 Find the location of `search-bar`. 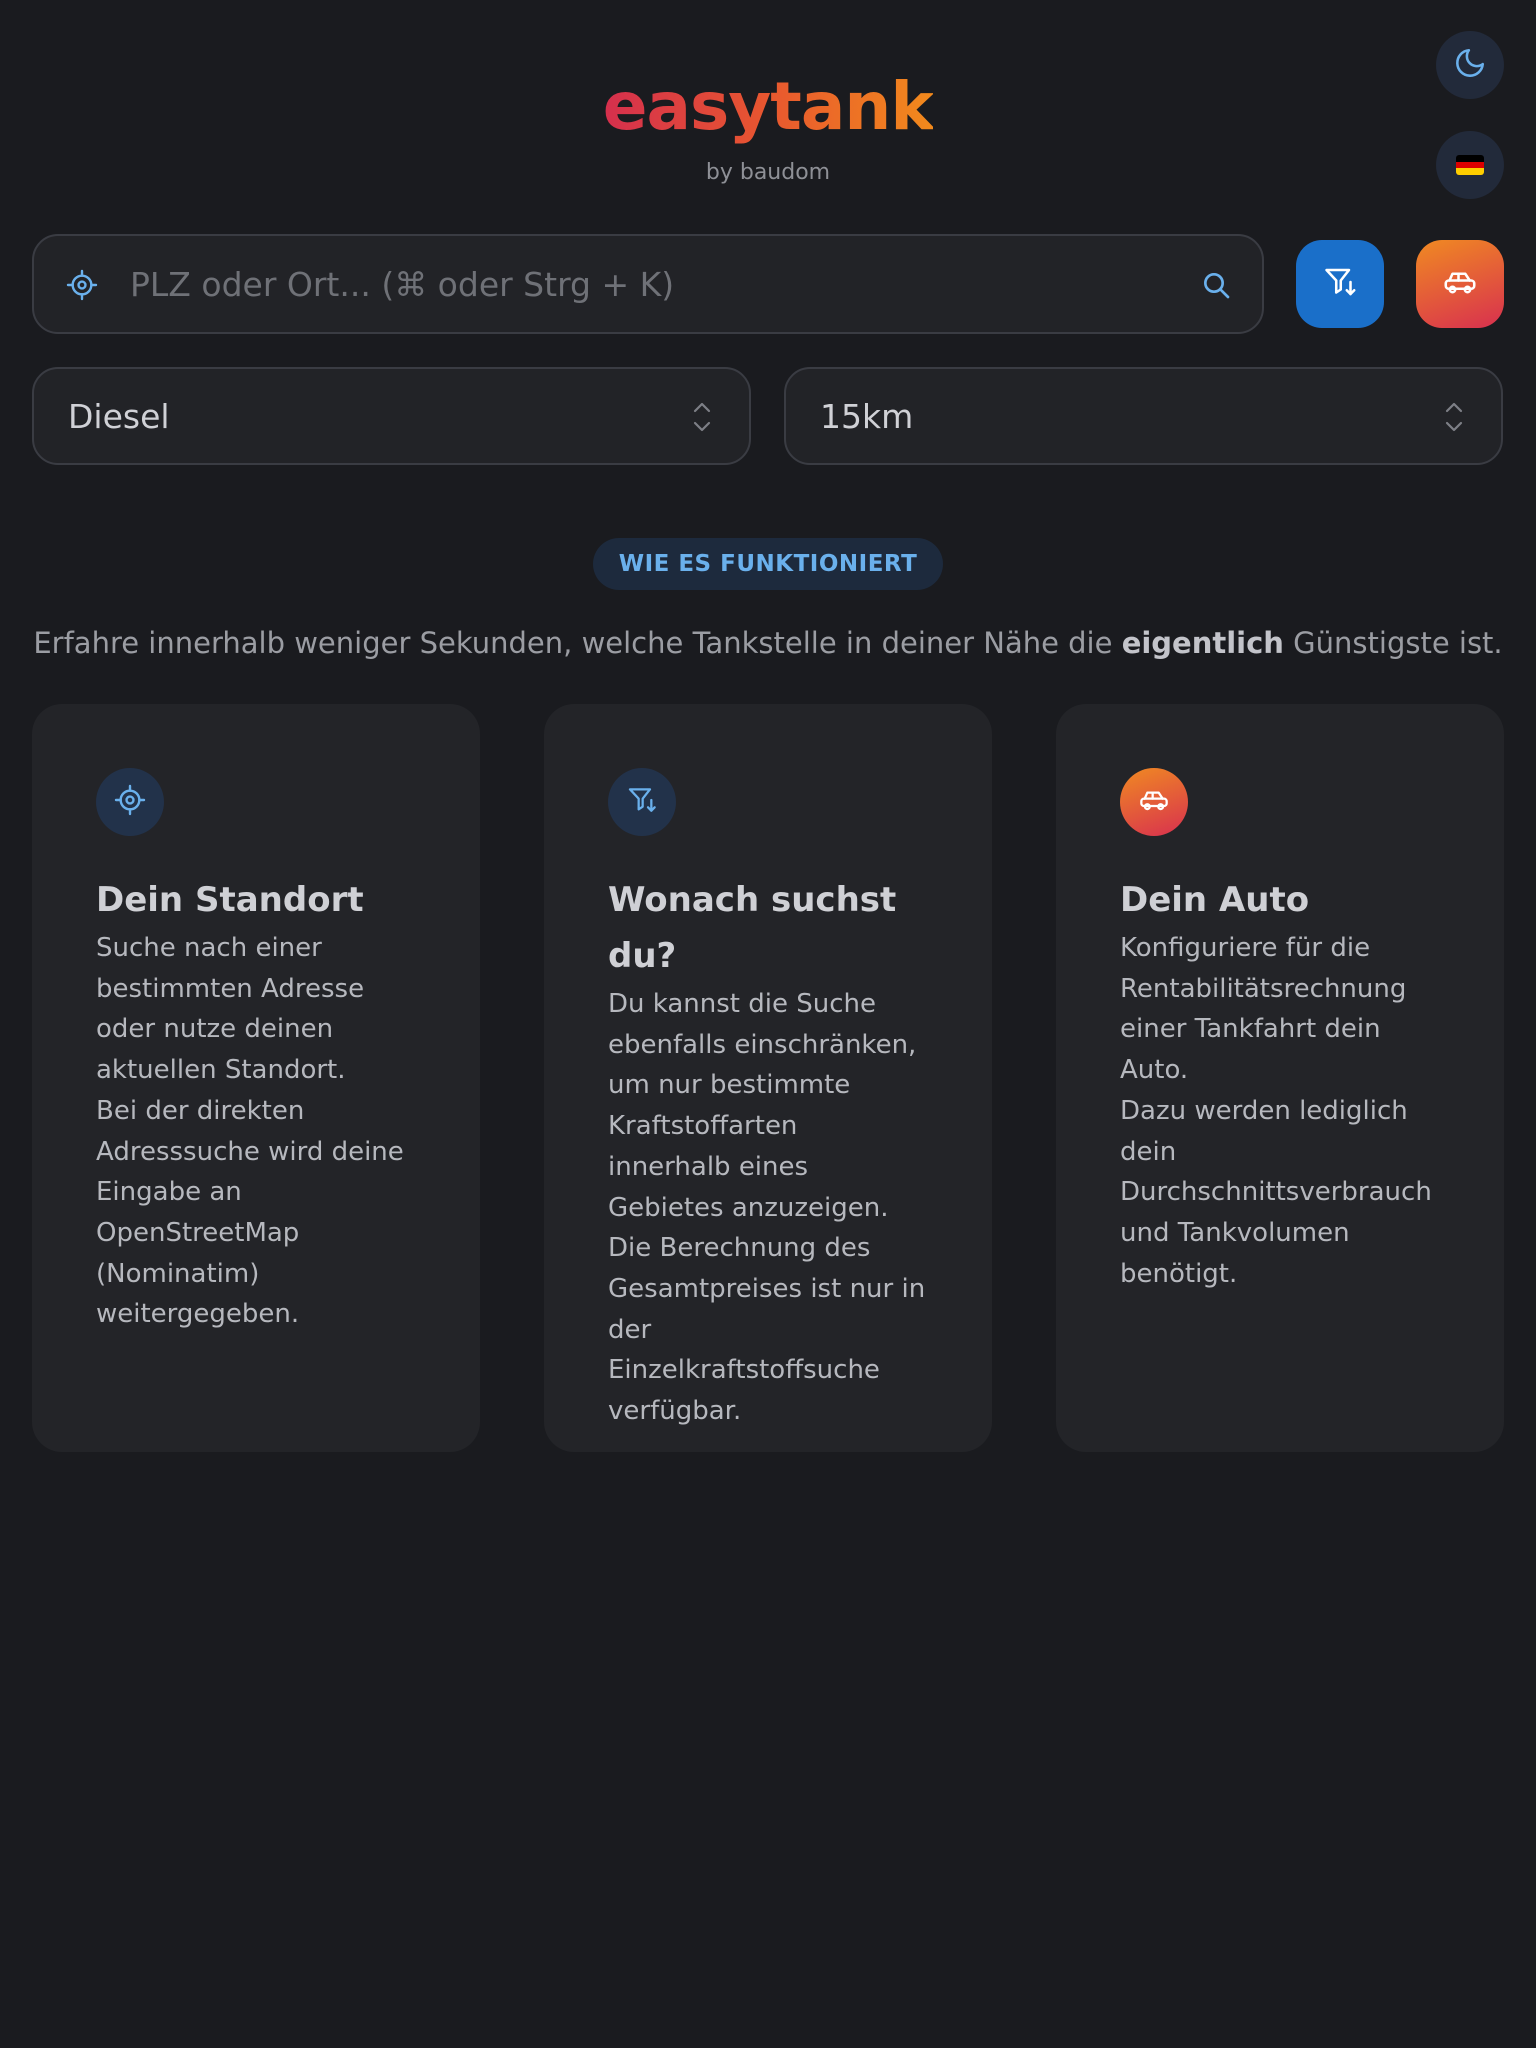

search-bar is located at coordinates (648, 284).